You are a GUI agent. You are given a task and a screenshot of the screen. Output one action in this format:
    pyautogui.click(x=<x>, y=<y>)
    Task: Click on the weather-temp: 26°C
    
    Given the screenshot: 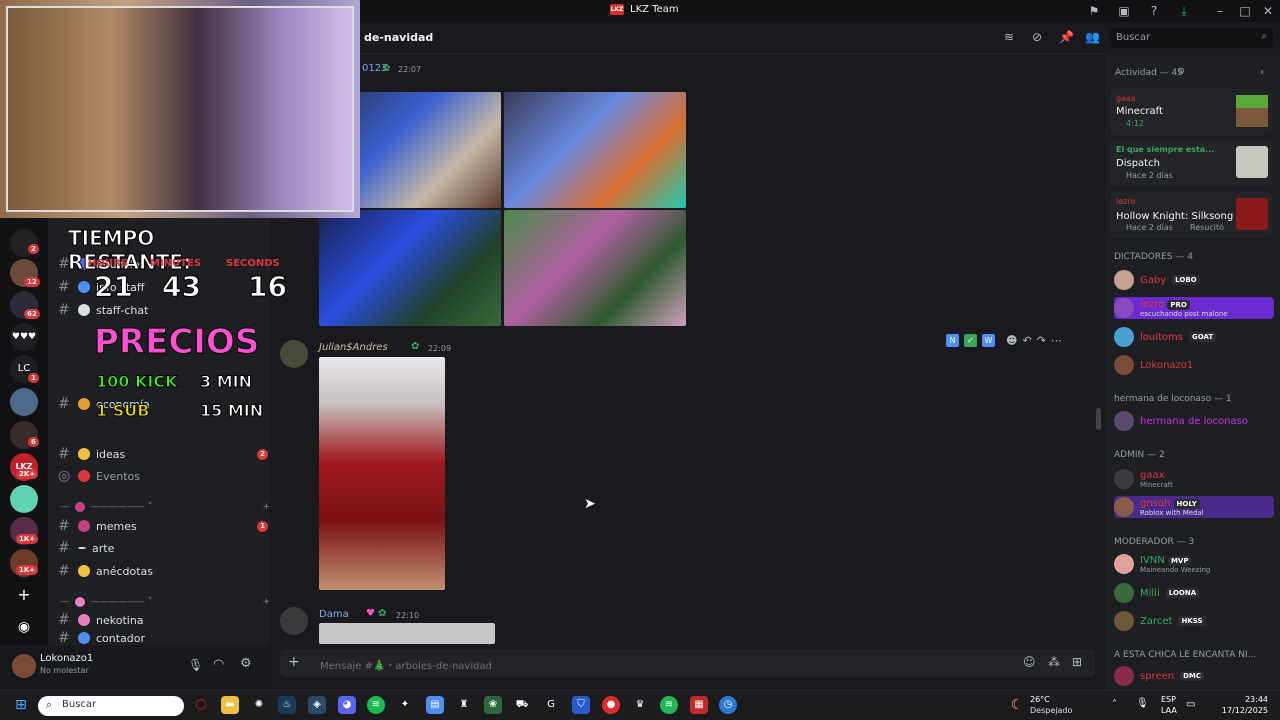 What is the action you would take?
    pyautogui.click(x=1040, y=699)
    